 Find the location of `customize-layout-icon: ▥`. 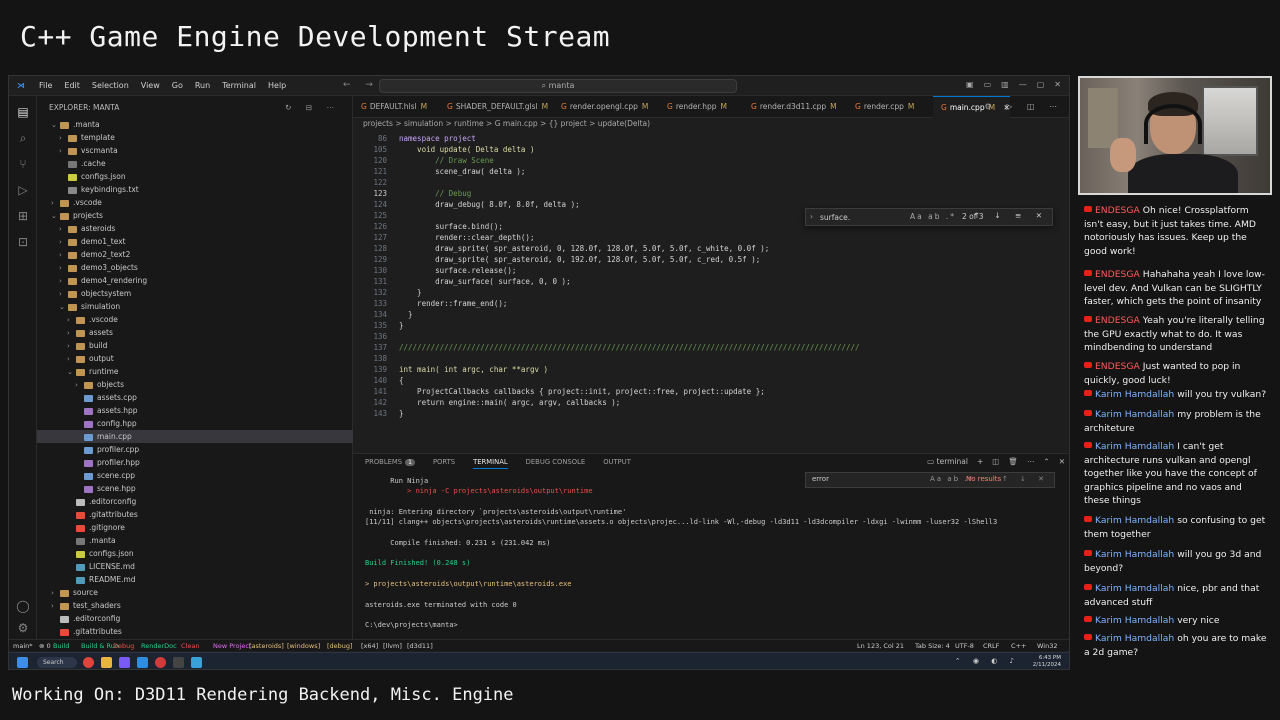

customize-layout-icon: ▥ is located at coordinates (1005, 84).